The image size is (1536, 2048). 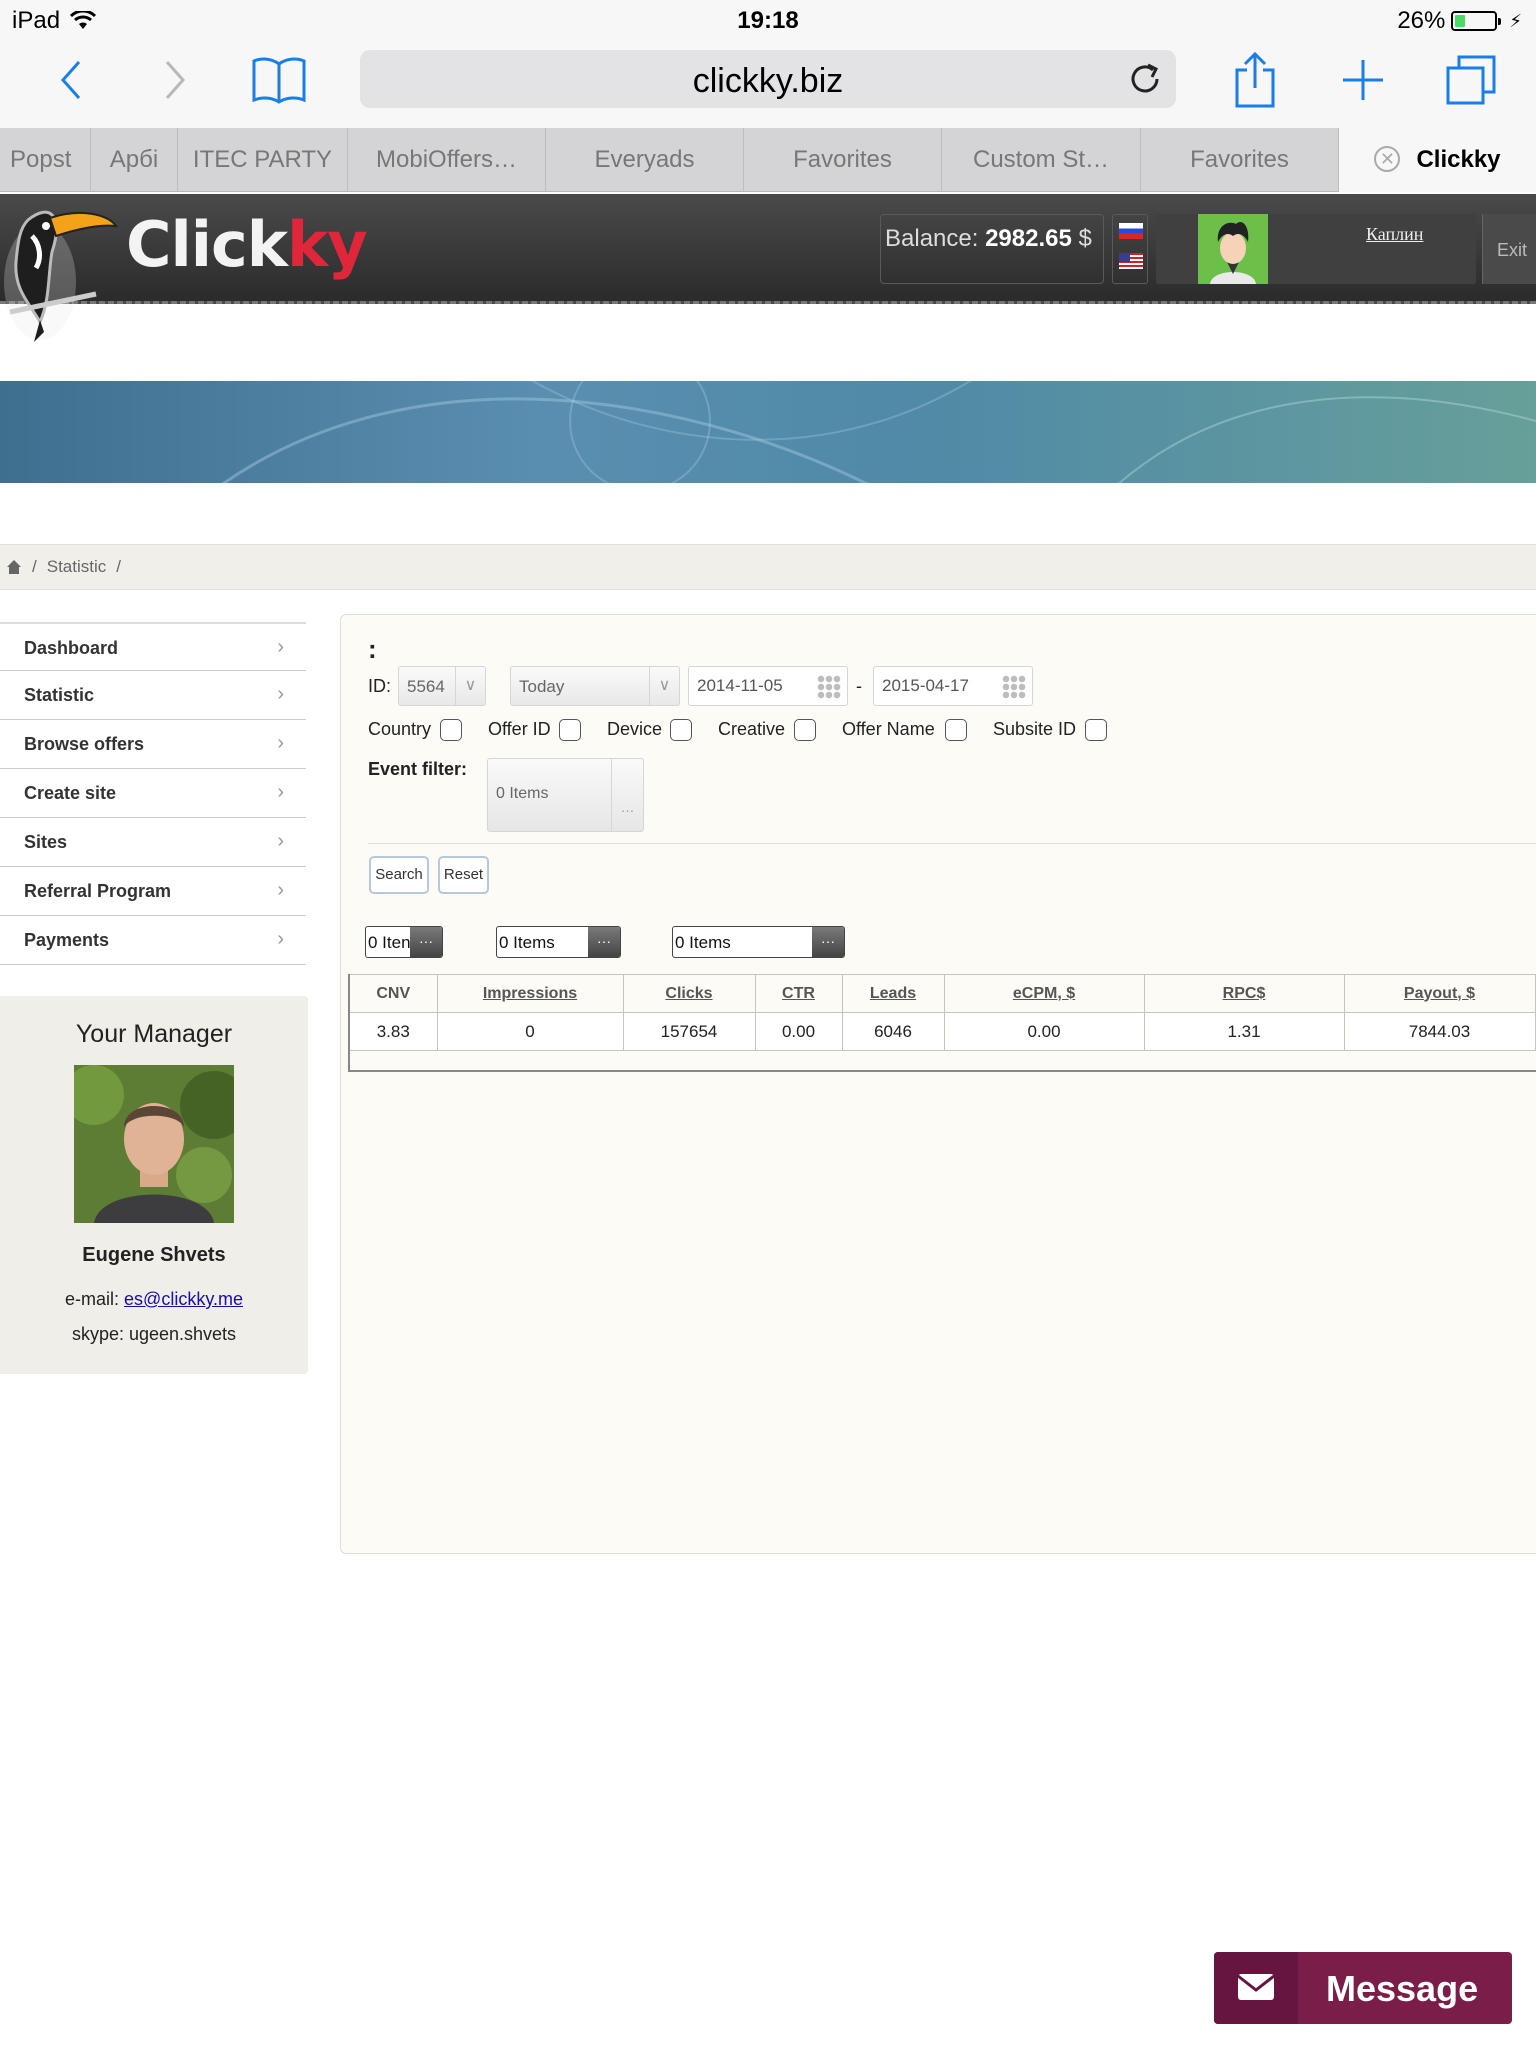 What do you see at coordinates (380, 686) in the screenshot?
I see `id-label: ID:` at bounding box center [380, 686].